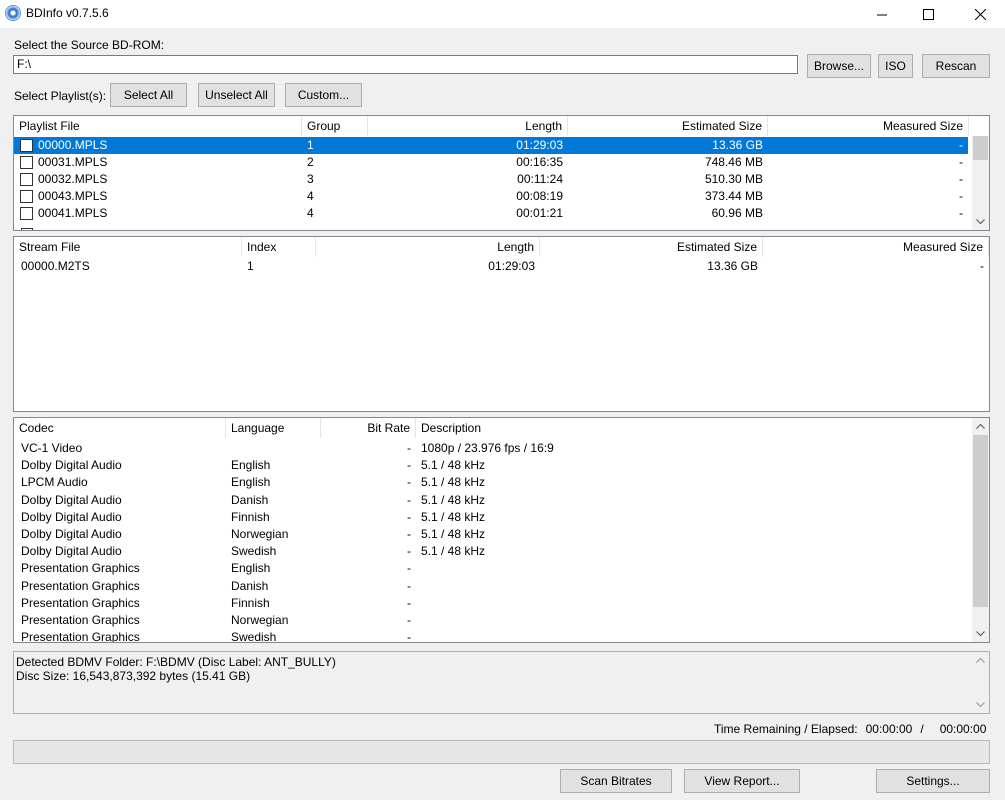 This screenshot has height=800, width=1005. I want to click on col-playlist-file: Playlist File, so click(158, 126).